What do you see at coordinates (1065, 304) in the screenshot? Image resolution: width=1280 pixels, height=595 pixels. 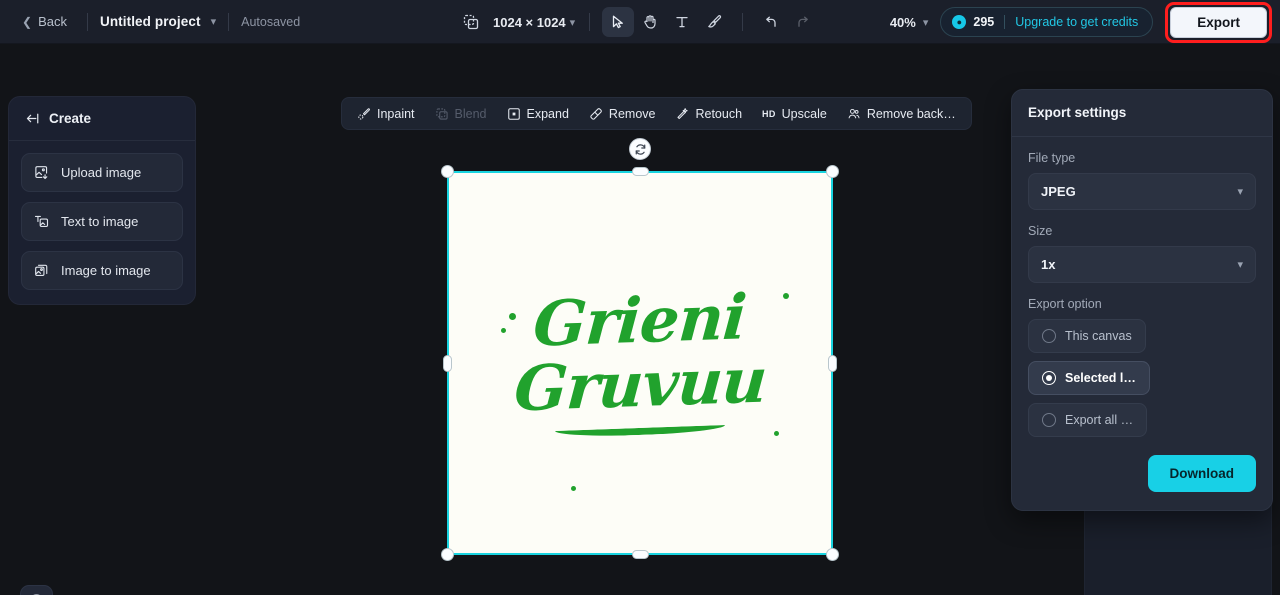 I see `export-option-label: Export option` at bounding box center [1065, 304].